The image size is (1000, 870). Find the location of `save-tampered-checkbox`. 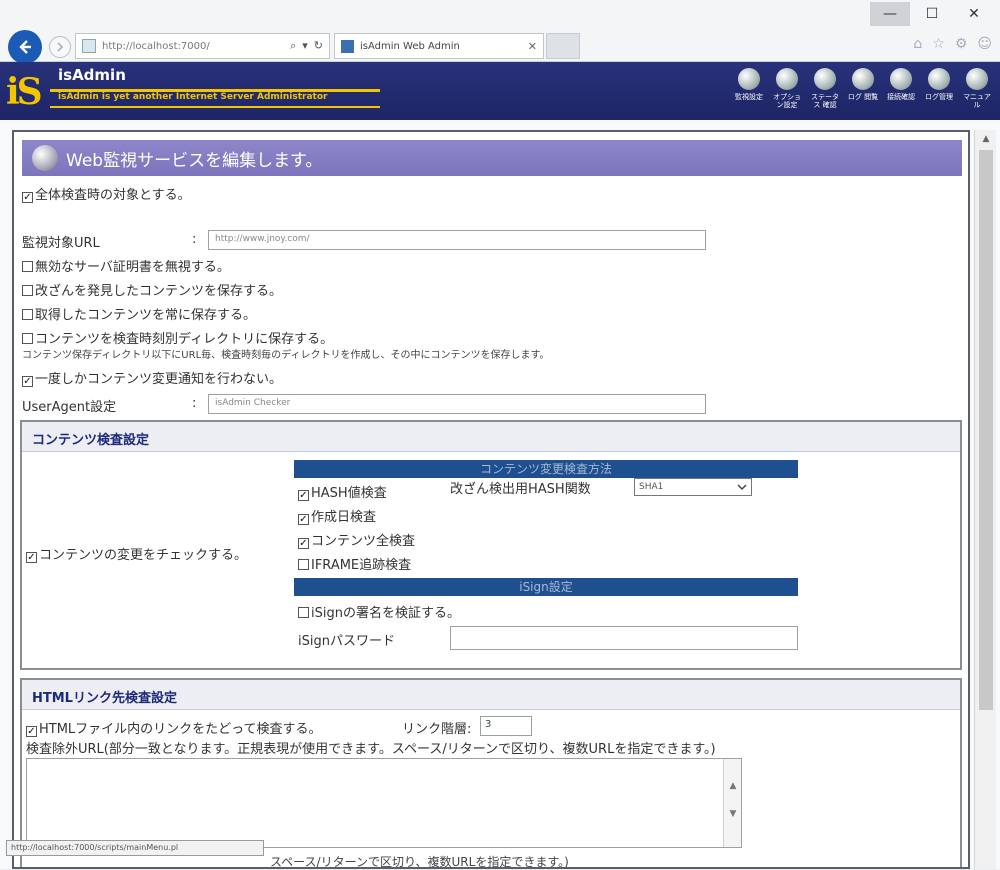

save-tampered-checkbox is located at coordinates (27, 290).